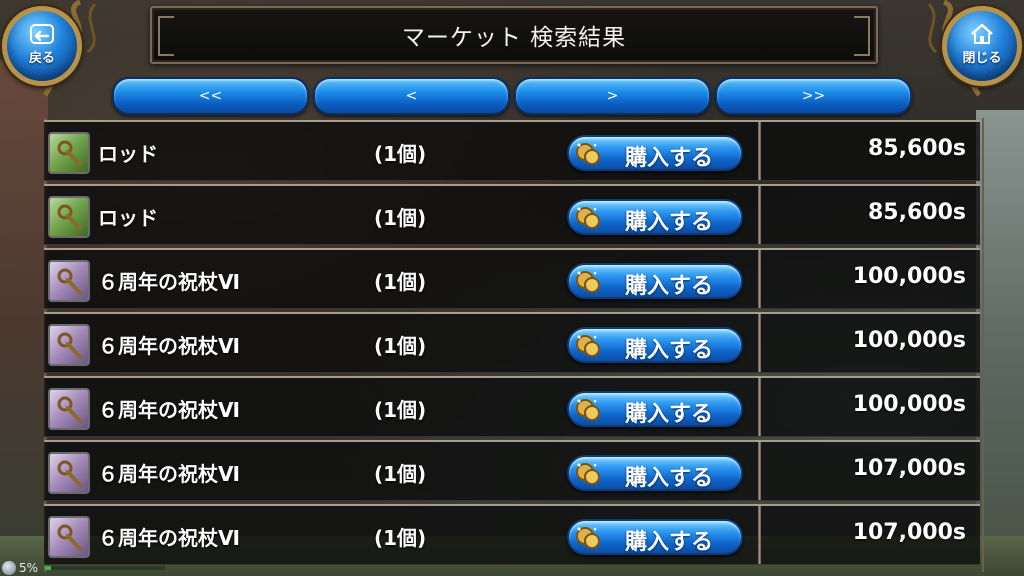 Image resolution: width=1024 pixels, height=576 pixels. What do you see at coordinates (982, 46) in the screenshot?
I see `close-button: 閉じる` at bounding box center [982, 46].